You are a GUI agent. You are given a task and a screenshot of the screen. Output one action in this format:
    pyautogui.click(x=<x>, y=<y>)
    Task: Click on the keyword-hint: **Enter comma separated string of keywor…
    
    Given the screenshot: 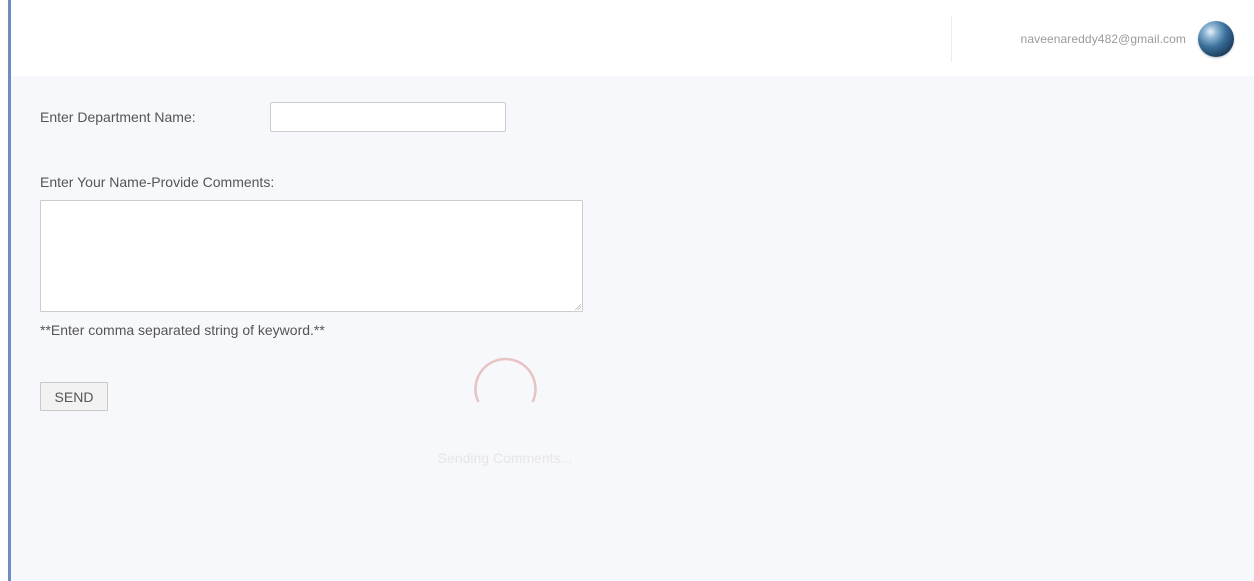 What is the action you would take?
    pyautogui.click(x=182, y=330)
    